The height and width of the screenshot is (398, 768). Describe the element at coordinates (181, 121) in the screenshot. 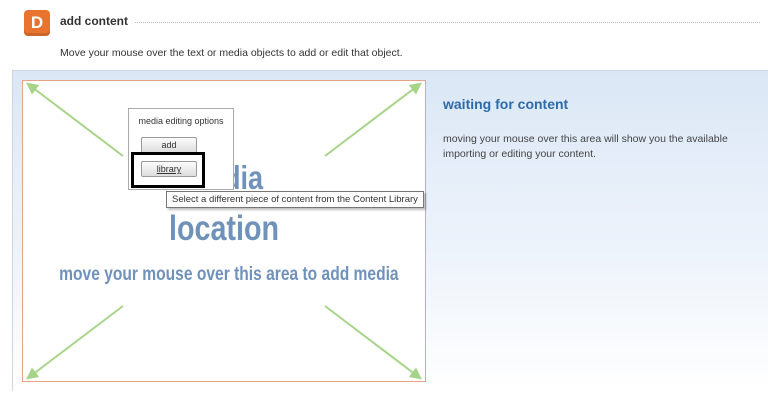

I see `options-title: media editing options` at that location.